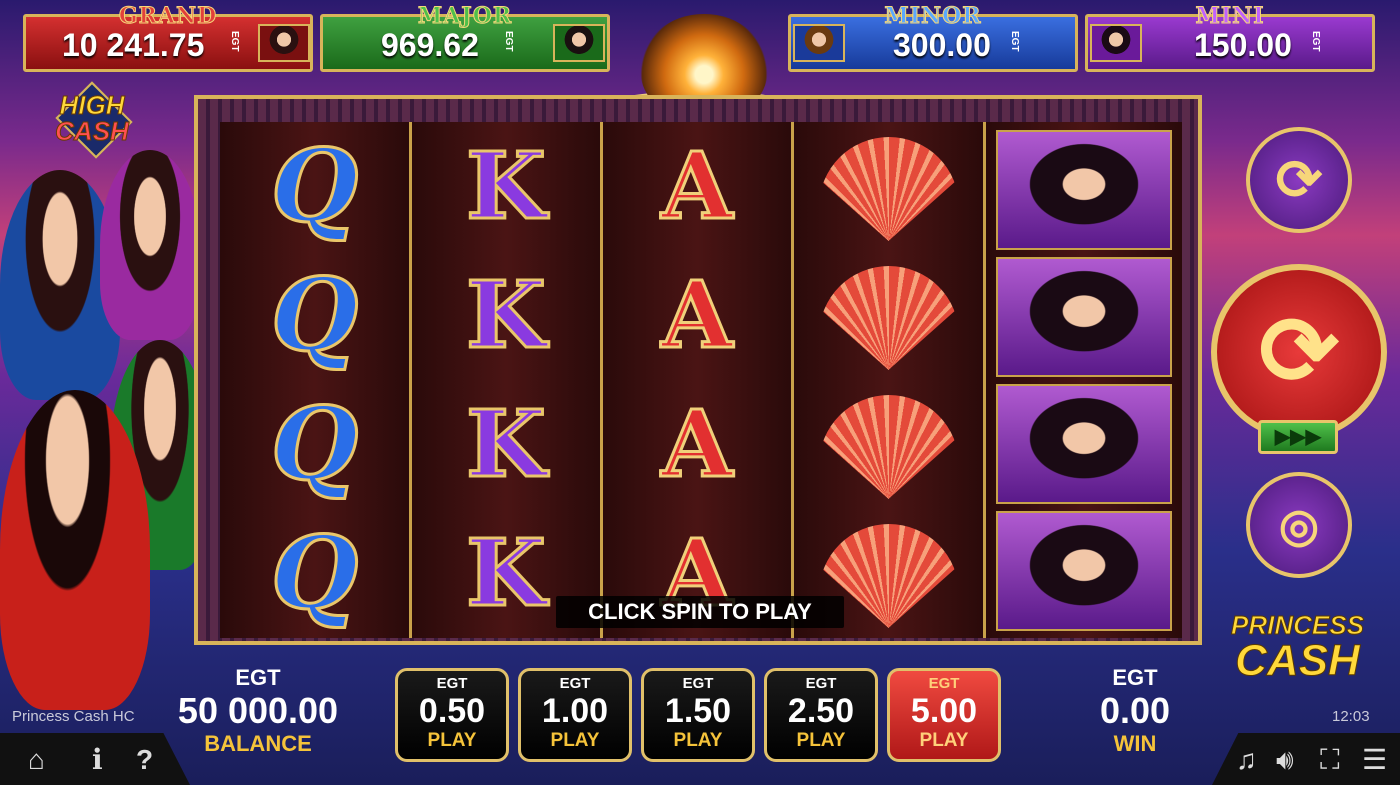 This screenshot has height=785, width=1400. Describe the element at coordinates (1298, 660) in the screenshot. I see `princess-cash-logo-line2: CASH` at that location.